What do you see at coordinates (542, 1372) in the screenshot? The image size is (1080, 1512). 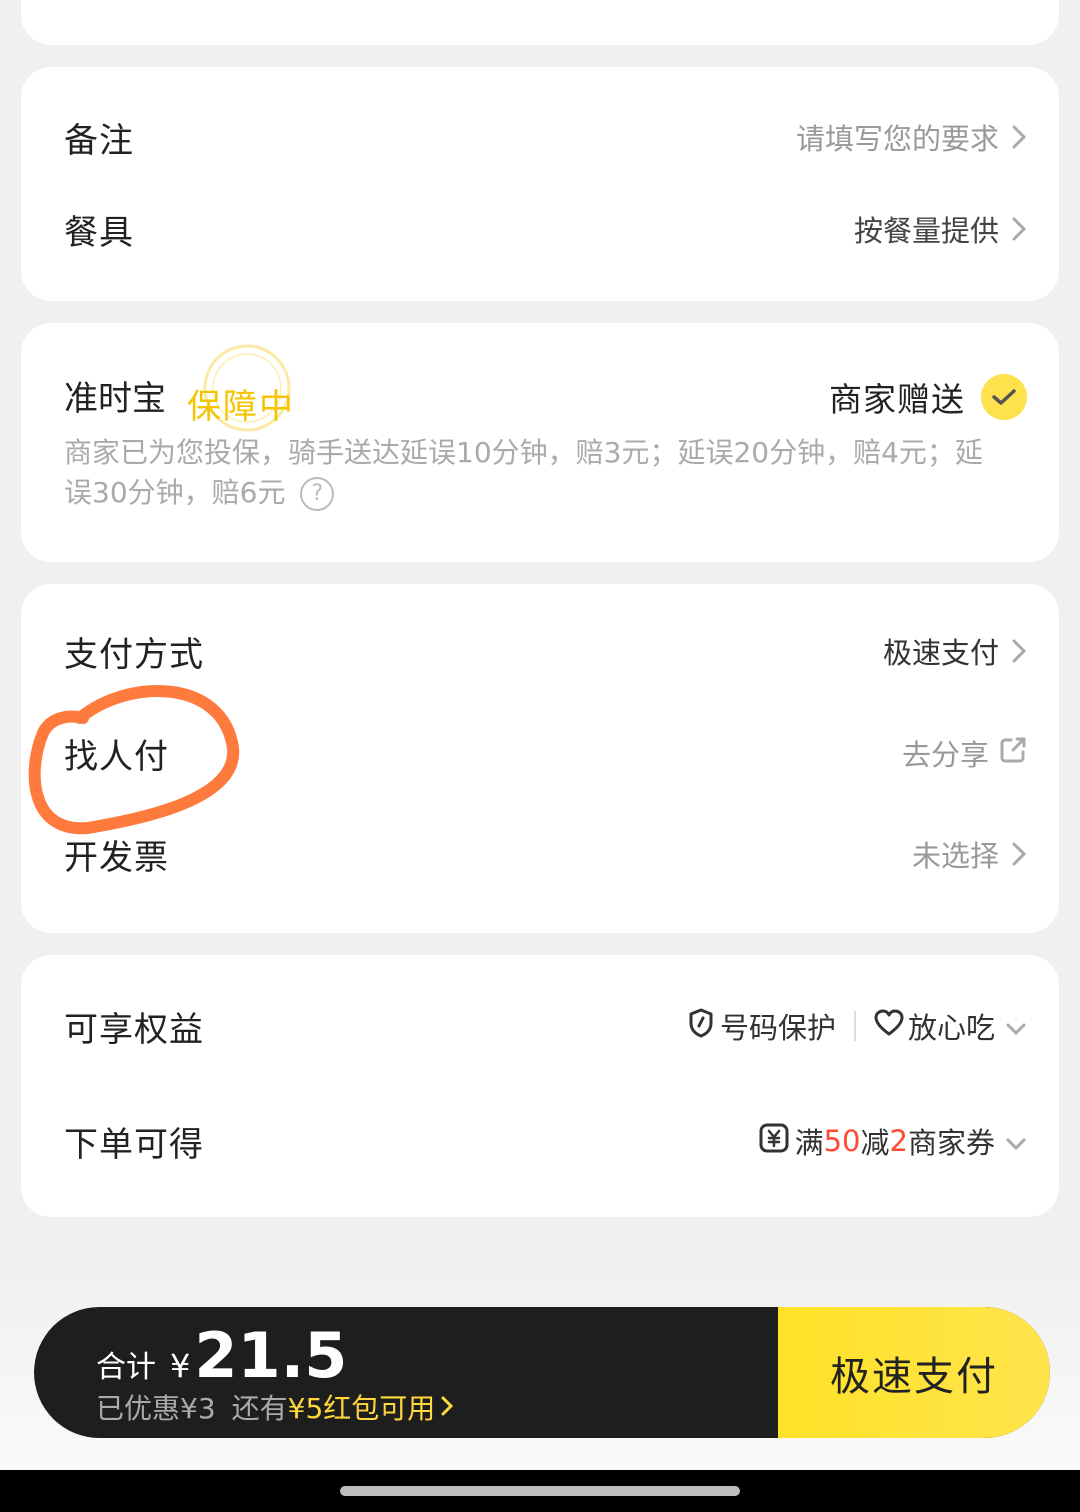 I see `checkout-bar: 合计 ¥ 21.5 已优惠¥3 还有 ¥5红包可用 极速支付` at bounding box center [542, 1372].